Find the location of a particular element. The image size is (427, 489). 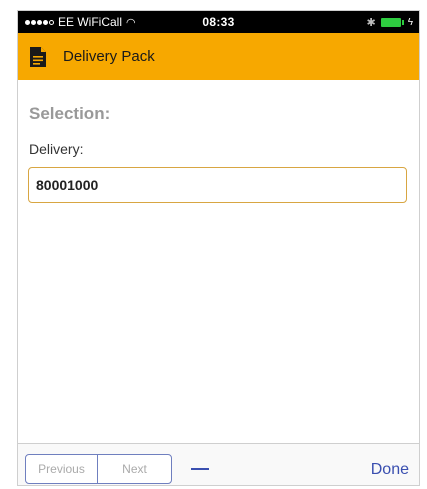

keyboard-toolbar: Previous Next Done is located at coordinates (218, 464).